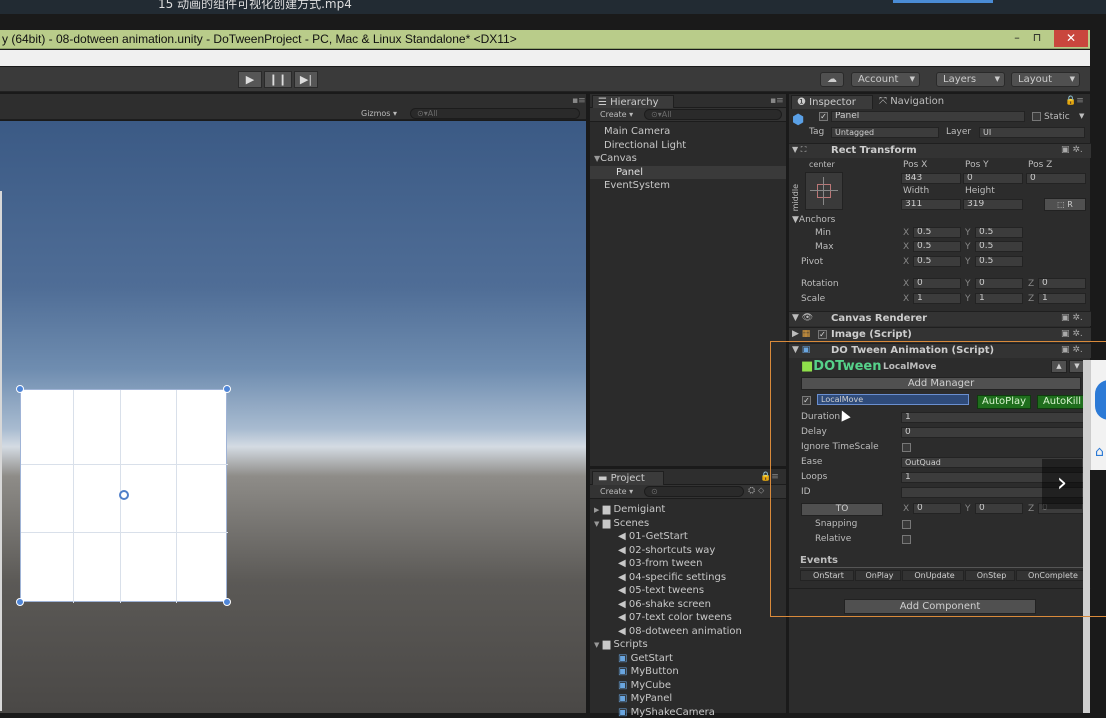 The image size is (1106, 718). What do you see at coordinates (1045, 79) in the screenshot?
I see `layout-dropdown: Layout ▼` at bounding box center [1045, 79].